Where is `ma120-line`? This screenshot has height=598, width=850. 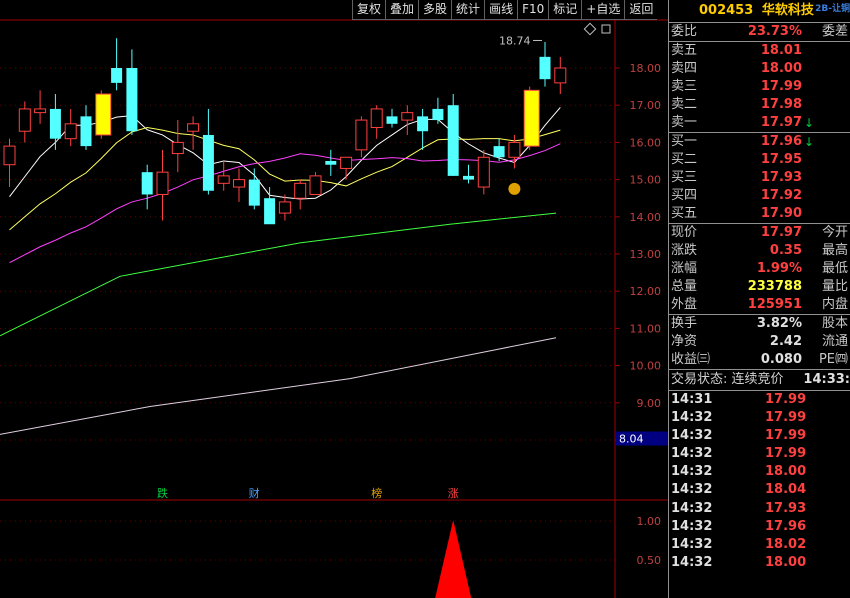
ma120-line is located at coordinates (278, 386).